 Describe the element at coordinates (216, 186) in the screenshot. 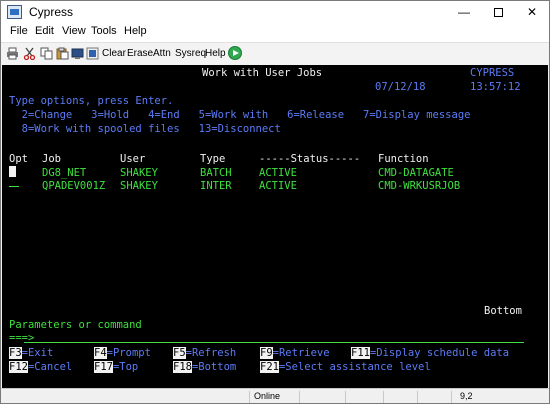

I see `row-type: INTER` at that location.